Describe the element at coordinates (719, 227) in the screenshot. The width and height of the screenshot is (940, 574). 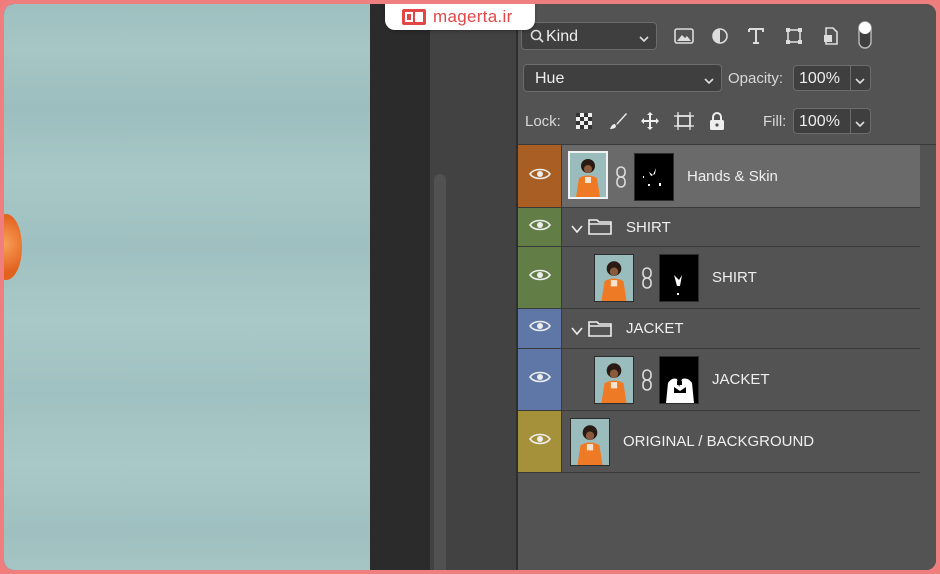
I see `layer-group-shirt: SHIRT` at that location.